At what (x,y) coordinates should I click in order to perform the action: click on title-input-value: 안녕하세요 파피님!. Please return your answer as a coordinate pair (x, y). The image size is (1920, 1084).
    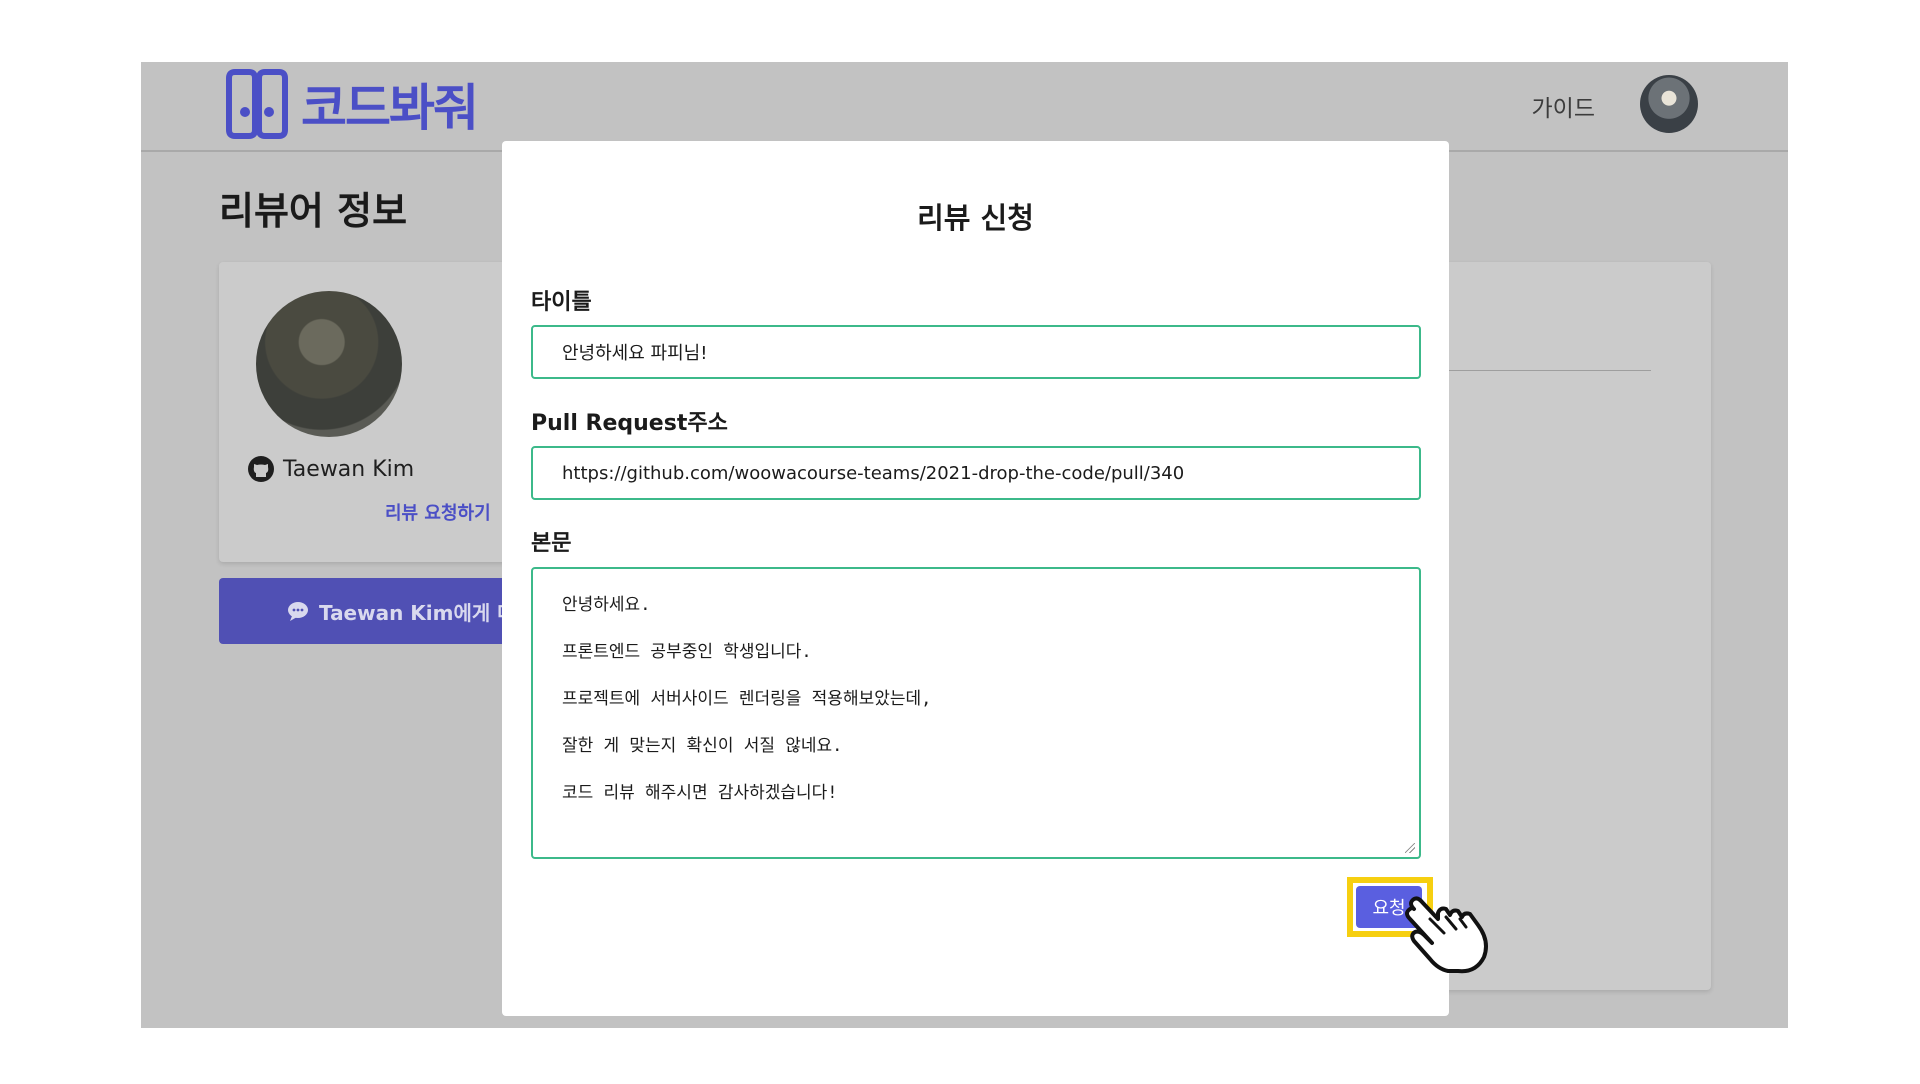
    Looking at the image, I should click on (635, 353).